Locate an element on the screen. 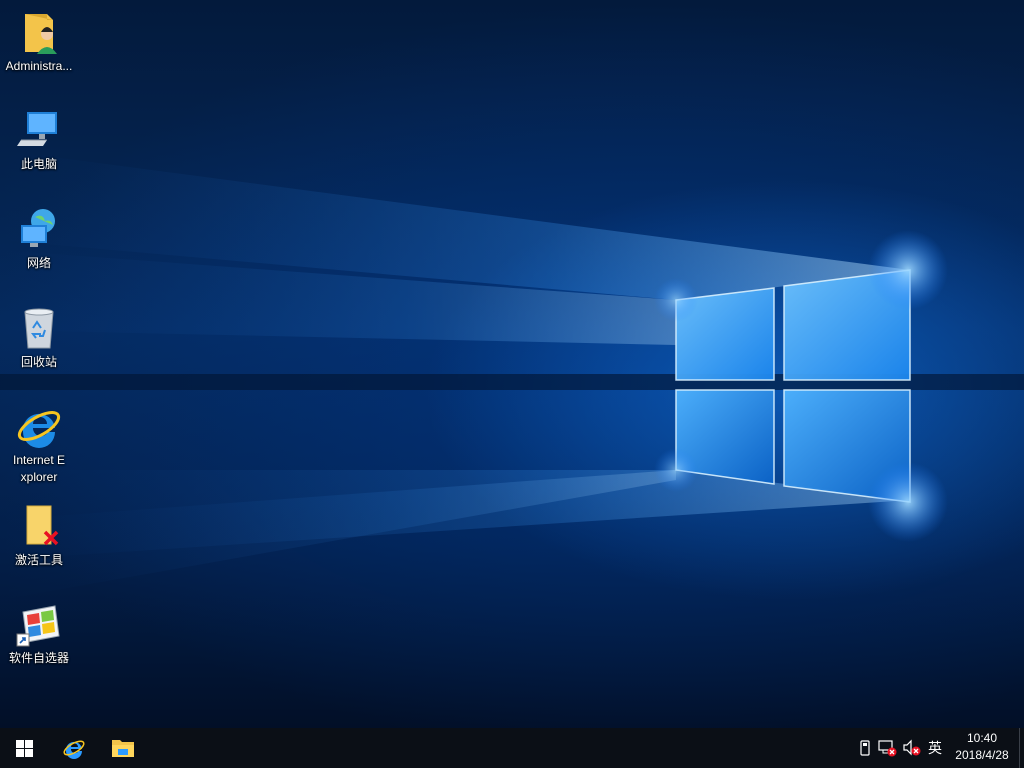  tray-network is located at coordinates (888, 748).